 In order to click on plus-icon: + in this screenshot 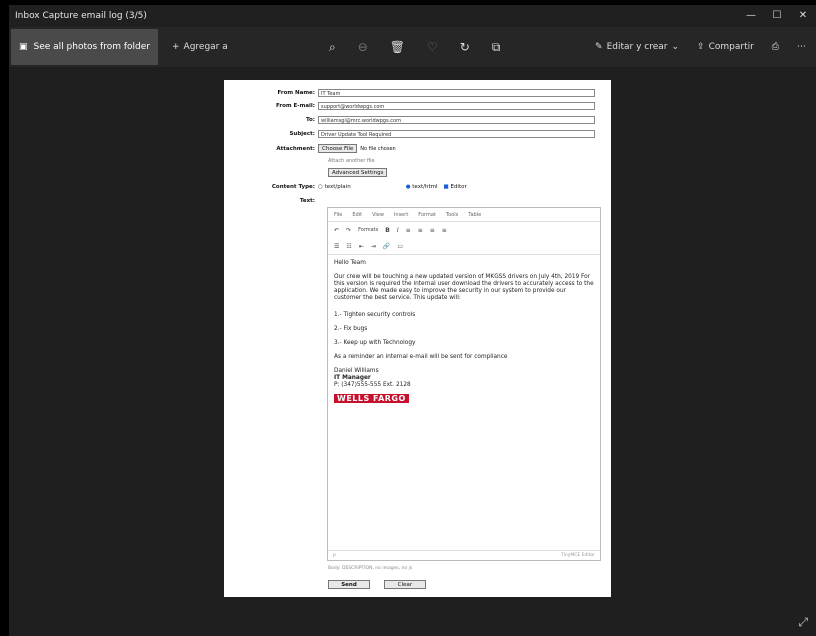, I will do `click(175, 47)`.